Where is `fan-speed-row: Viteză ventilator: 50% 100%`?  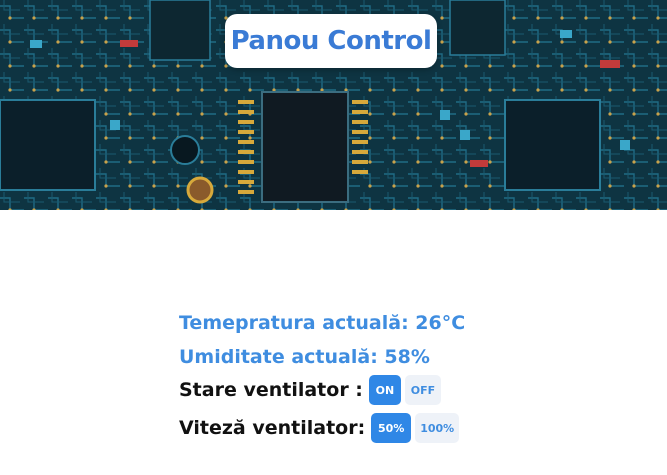
fan-speed-row: Viteză ventilator: 50% 100% is located at coordinates (319, 428).